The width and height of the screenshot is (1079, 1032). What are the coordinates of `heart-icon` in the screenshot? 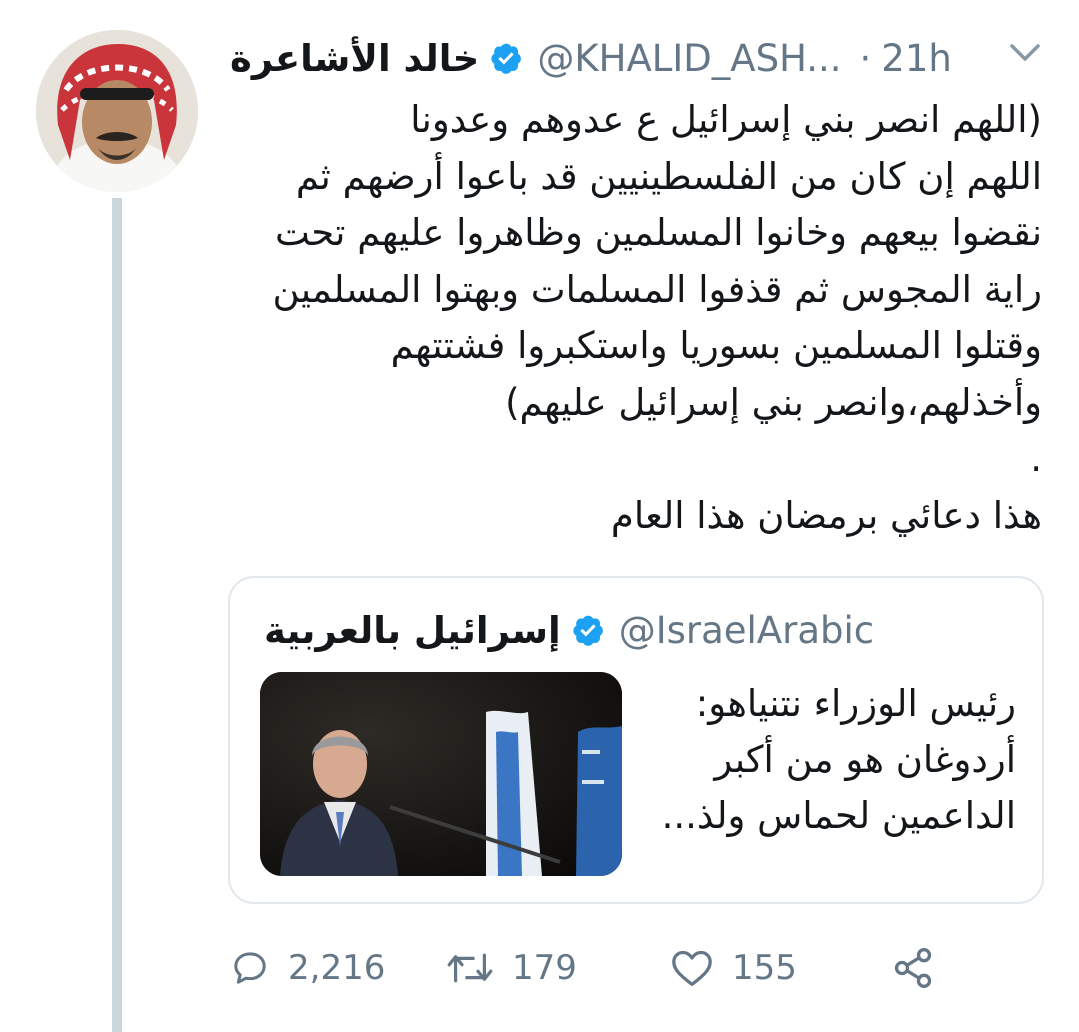 It's located at (692, 968).